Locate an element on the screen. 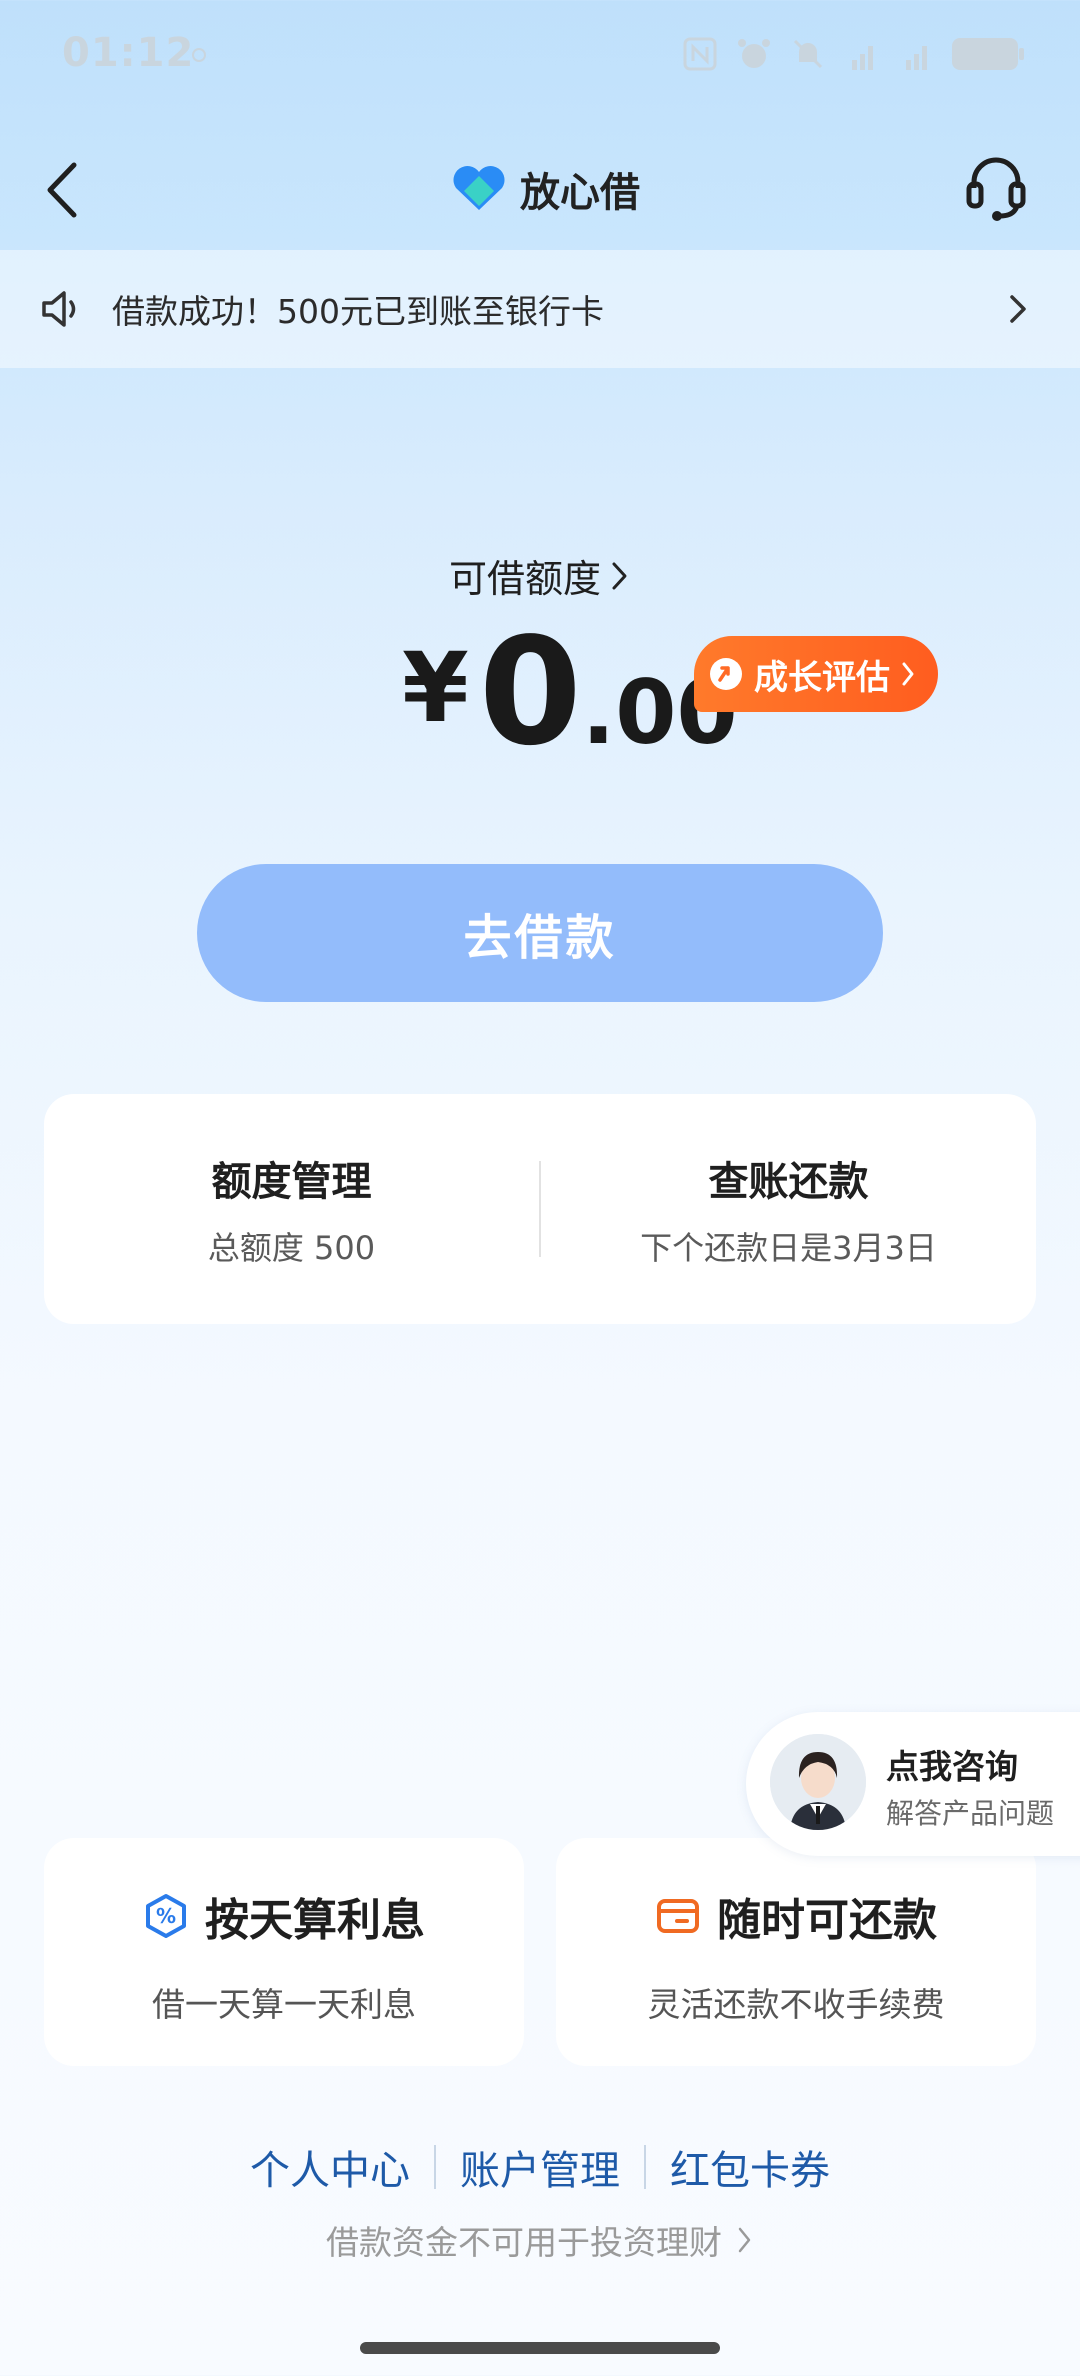 The width and height of the screenshot is (1080, 2376). consult-title: 点我咨询 is located at coordinates (952, 1766).